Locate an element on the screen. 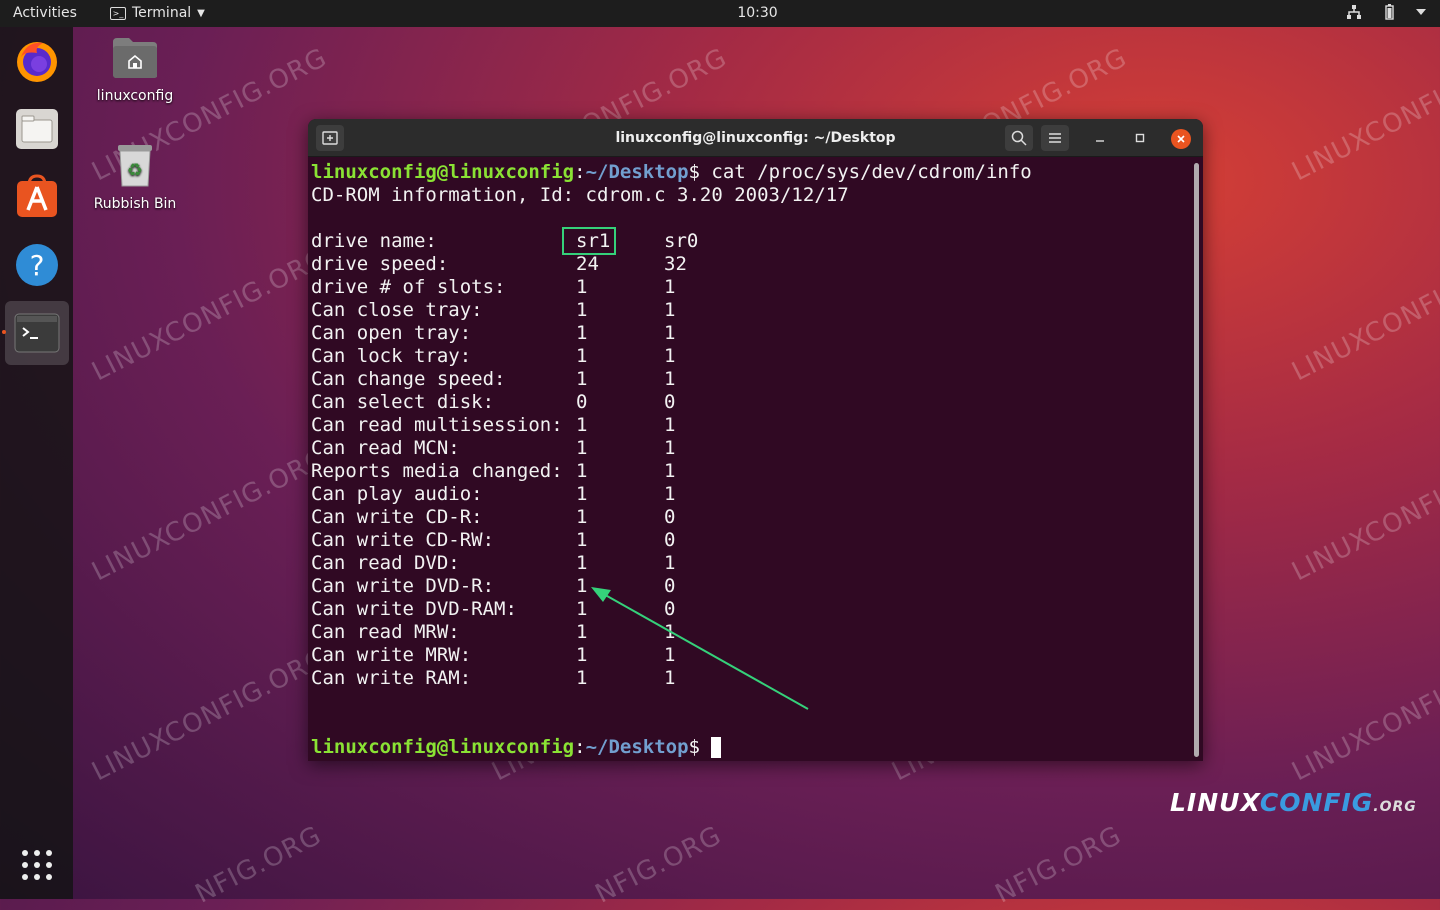 The width and height of the screenshot is (1440, 910). brand-logo: LINUXCONFIG.ORG is located at coordinates (1293, 802).